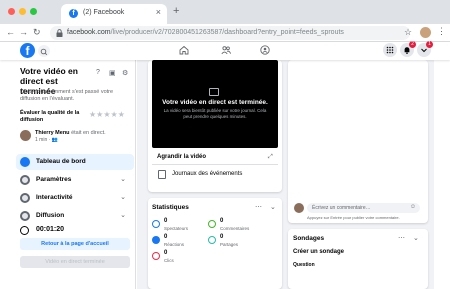 This screenshot has height=289, width=450. Describe the element at coordinates (33, 11) in the screenshot. I see `maximize-window-button` at that location.